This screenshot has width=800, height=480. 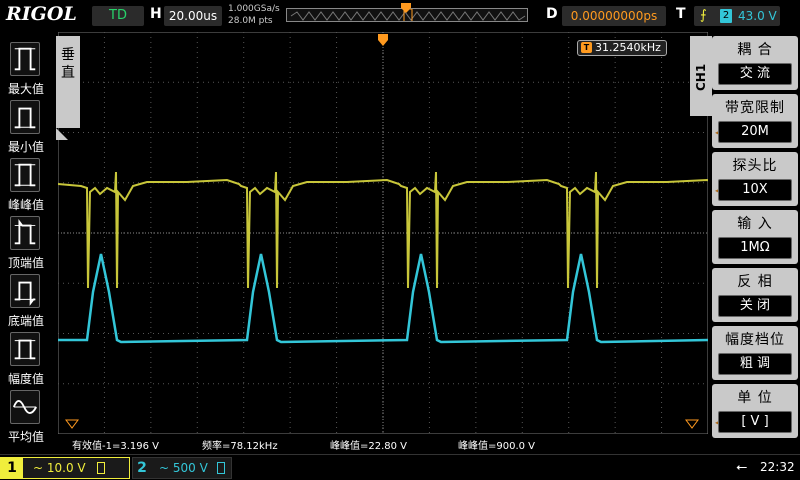 I want to click on measure-base-label: 底端值, so click(x=25, y=321).